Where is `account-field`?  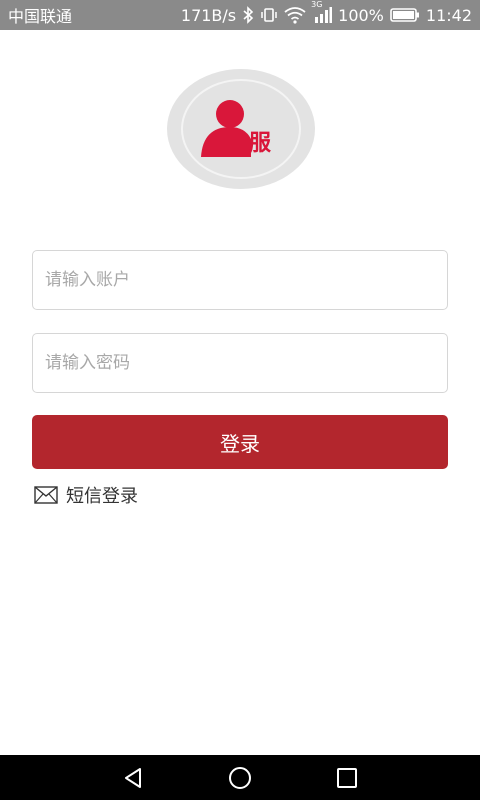 account-field is located at coordinates (240, 280).